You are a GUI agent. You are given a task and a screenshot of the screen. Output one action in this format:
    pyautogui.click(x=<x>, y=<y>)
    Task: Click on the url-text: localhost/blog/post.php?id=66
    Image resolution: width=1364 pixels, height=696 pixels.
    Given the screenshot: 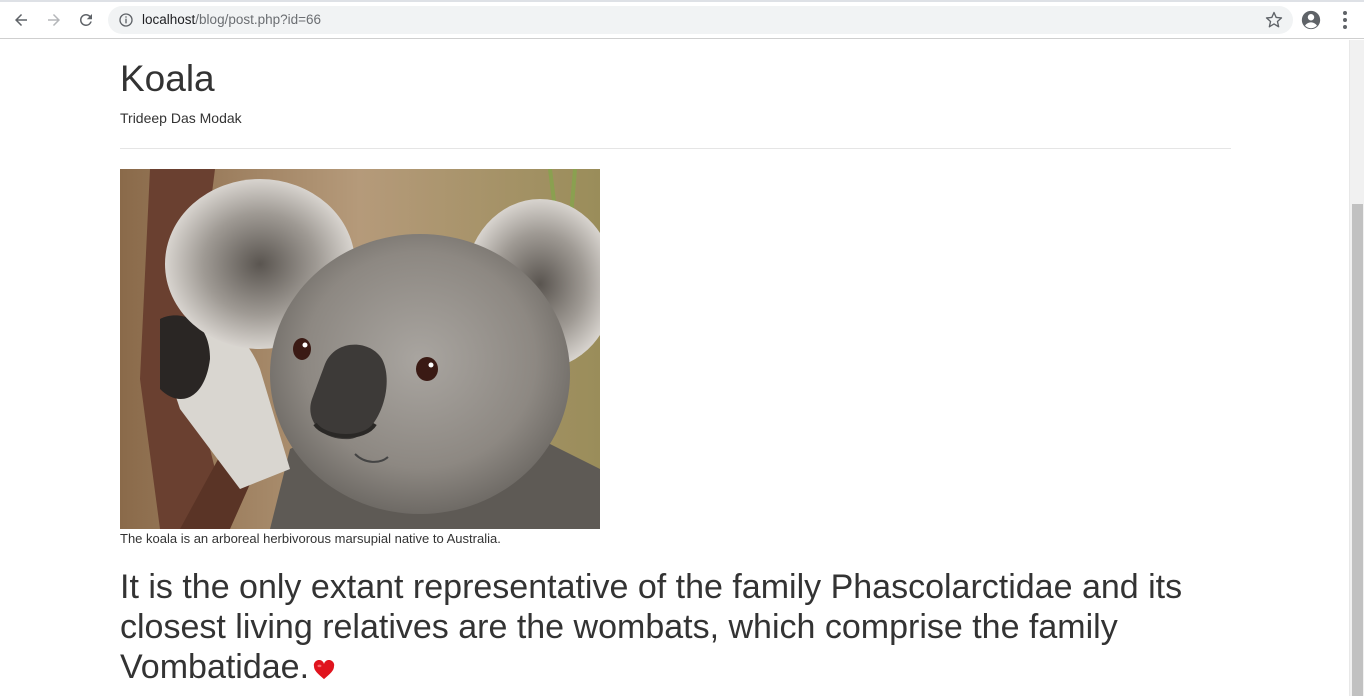 What is the action you would take?
    pyautogui.click(x=231, y=20)
    